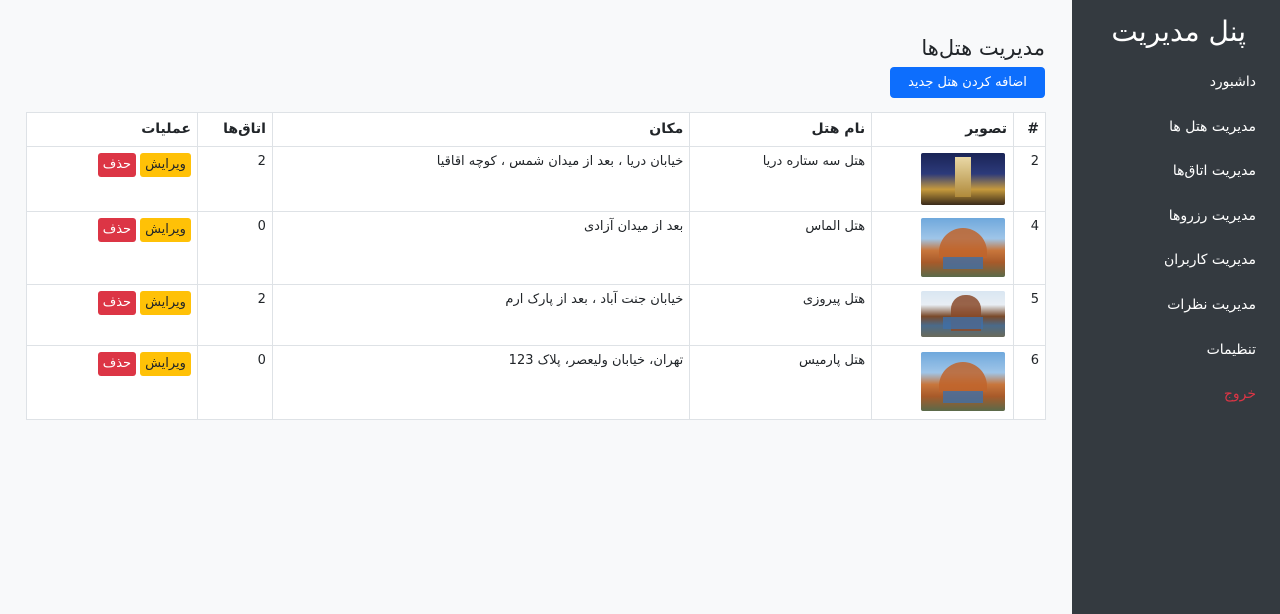 This screenshot has width=1280, height=614. I want to click on table-header-row: # تصویر نام هتل مکان اتاق‌ها عملیات, so click(536, 129).